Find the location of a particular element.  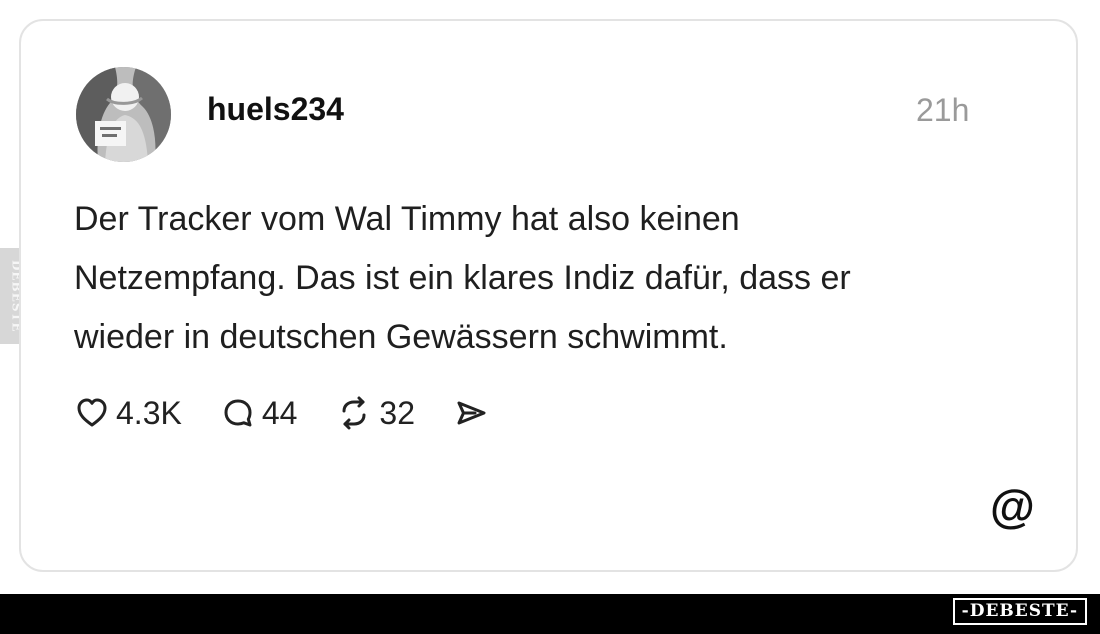

comment-count: 44 is located at coordinates (279, 412).